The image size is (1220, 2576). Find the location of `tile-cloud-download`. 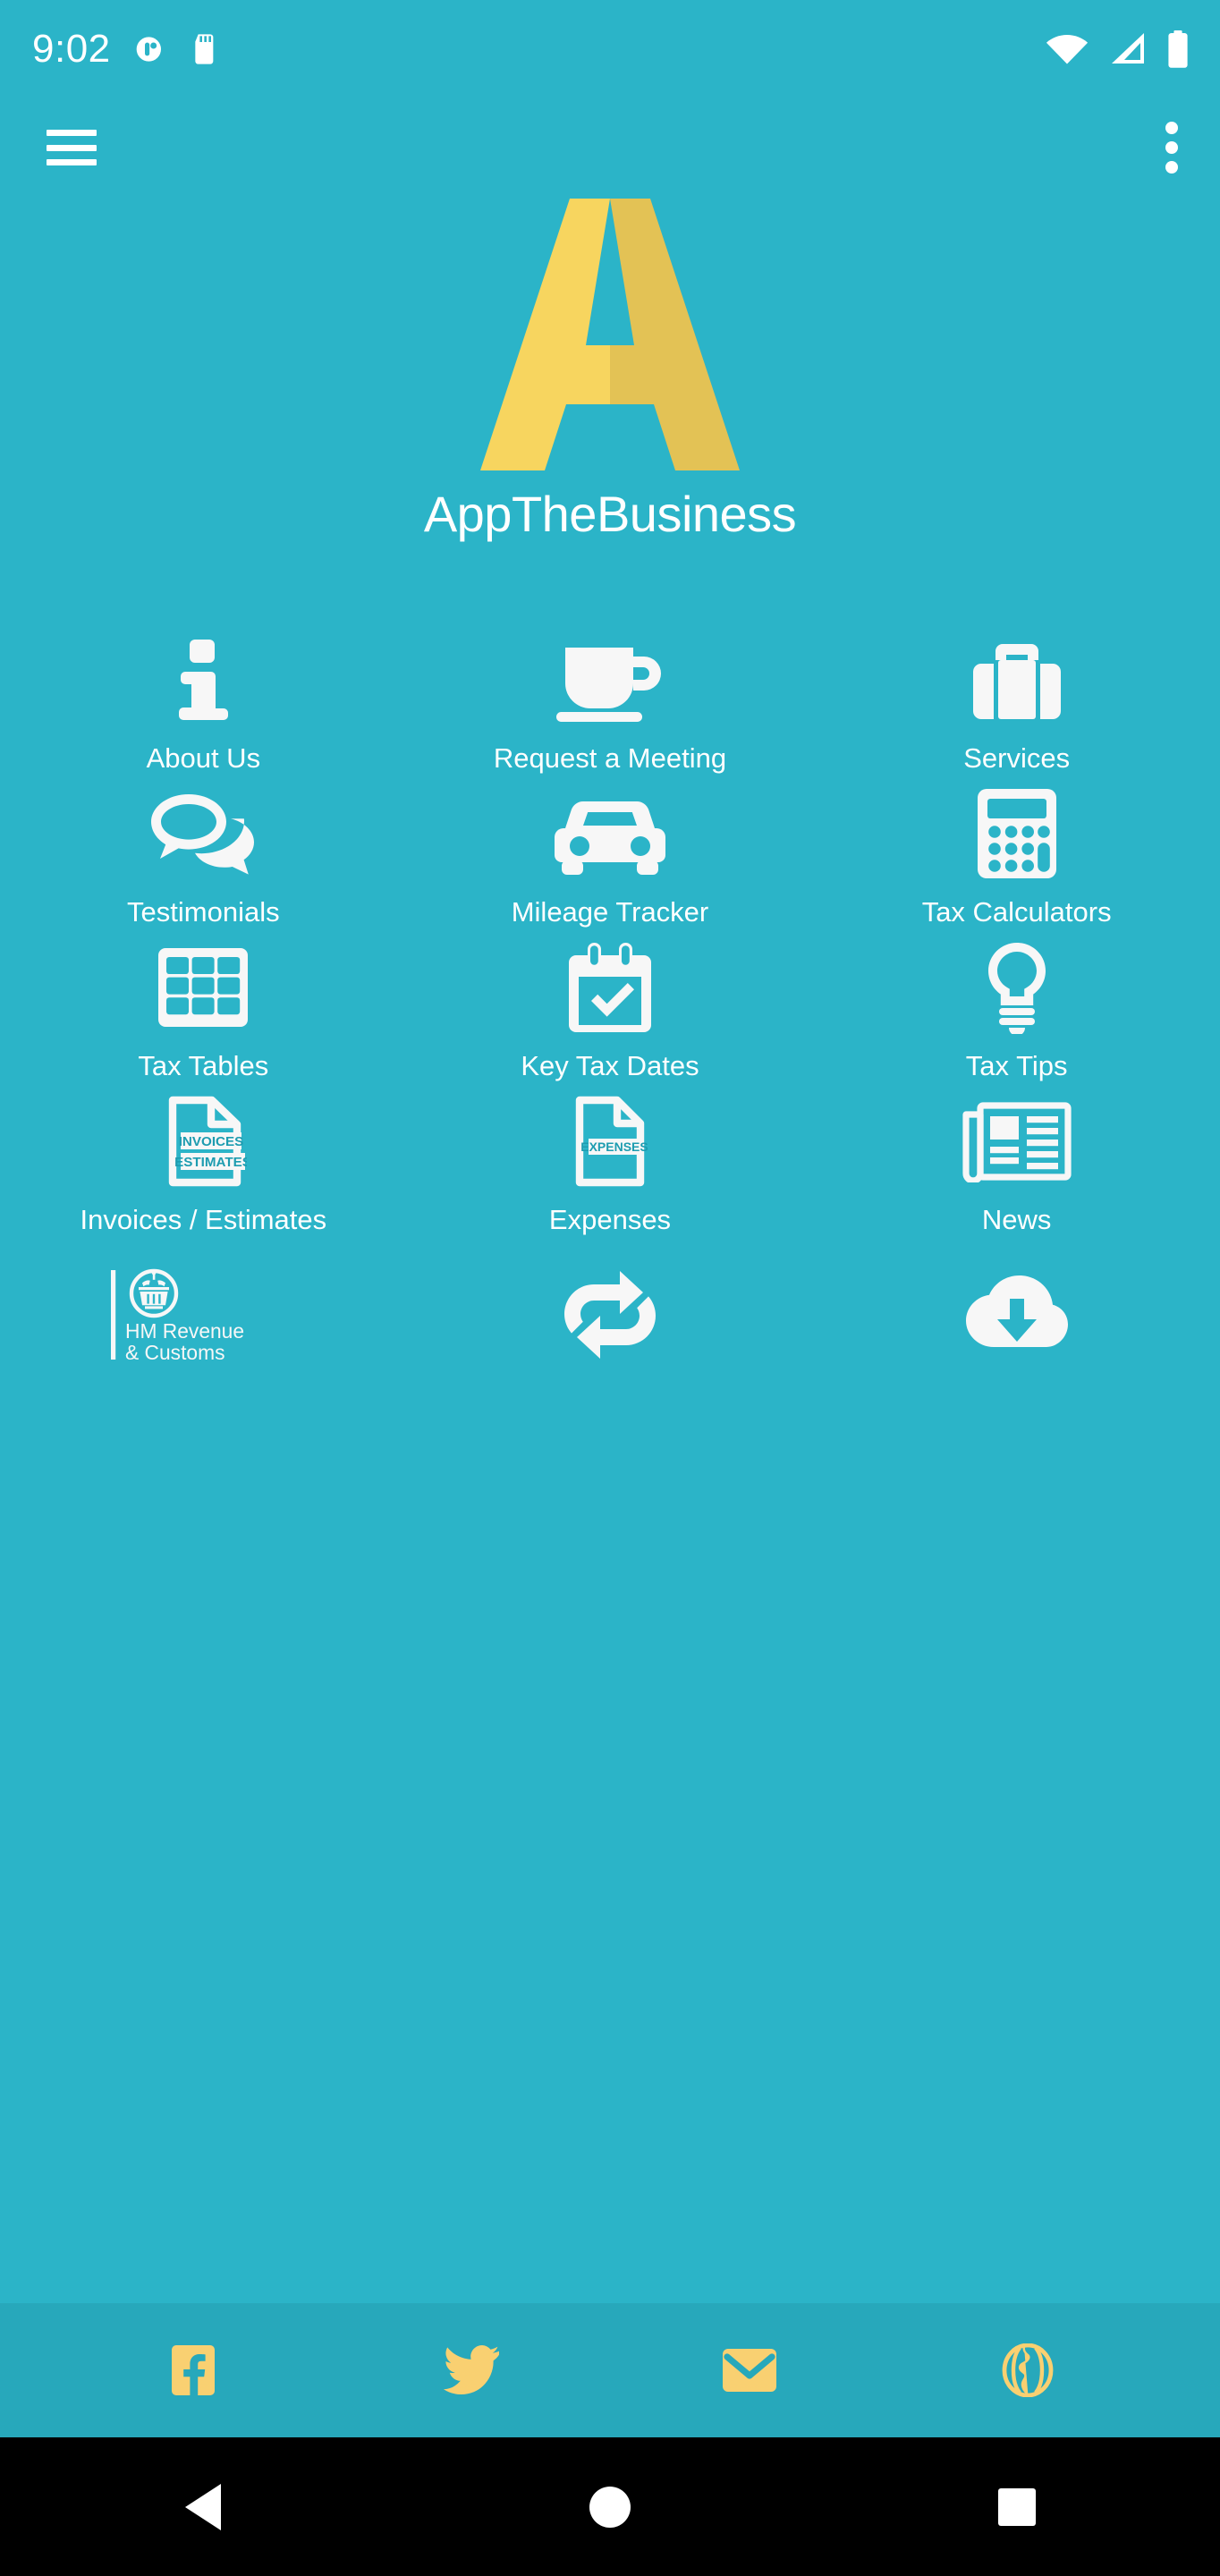

tile-cloud-download is located at coordinates (1017, 1321).